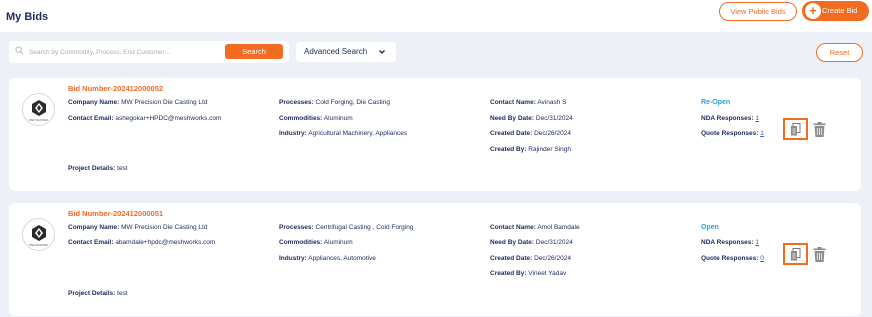 Image resolution: width=872 pixels, height=317 pixels. What do you see at coordinates (336, 51) in the screenshot?
I see `advanced-search-label: Advanced Search` at bounding box center [336, 51].